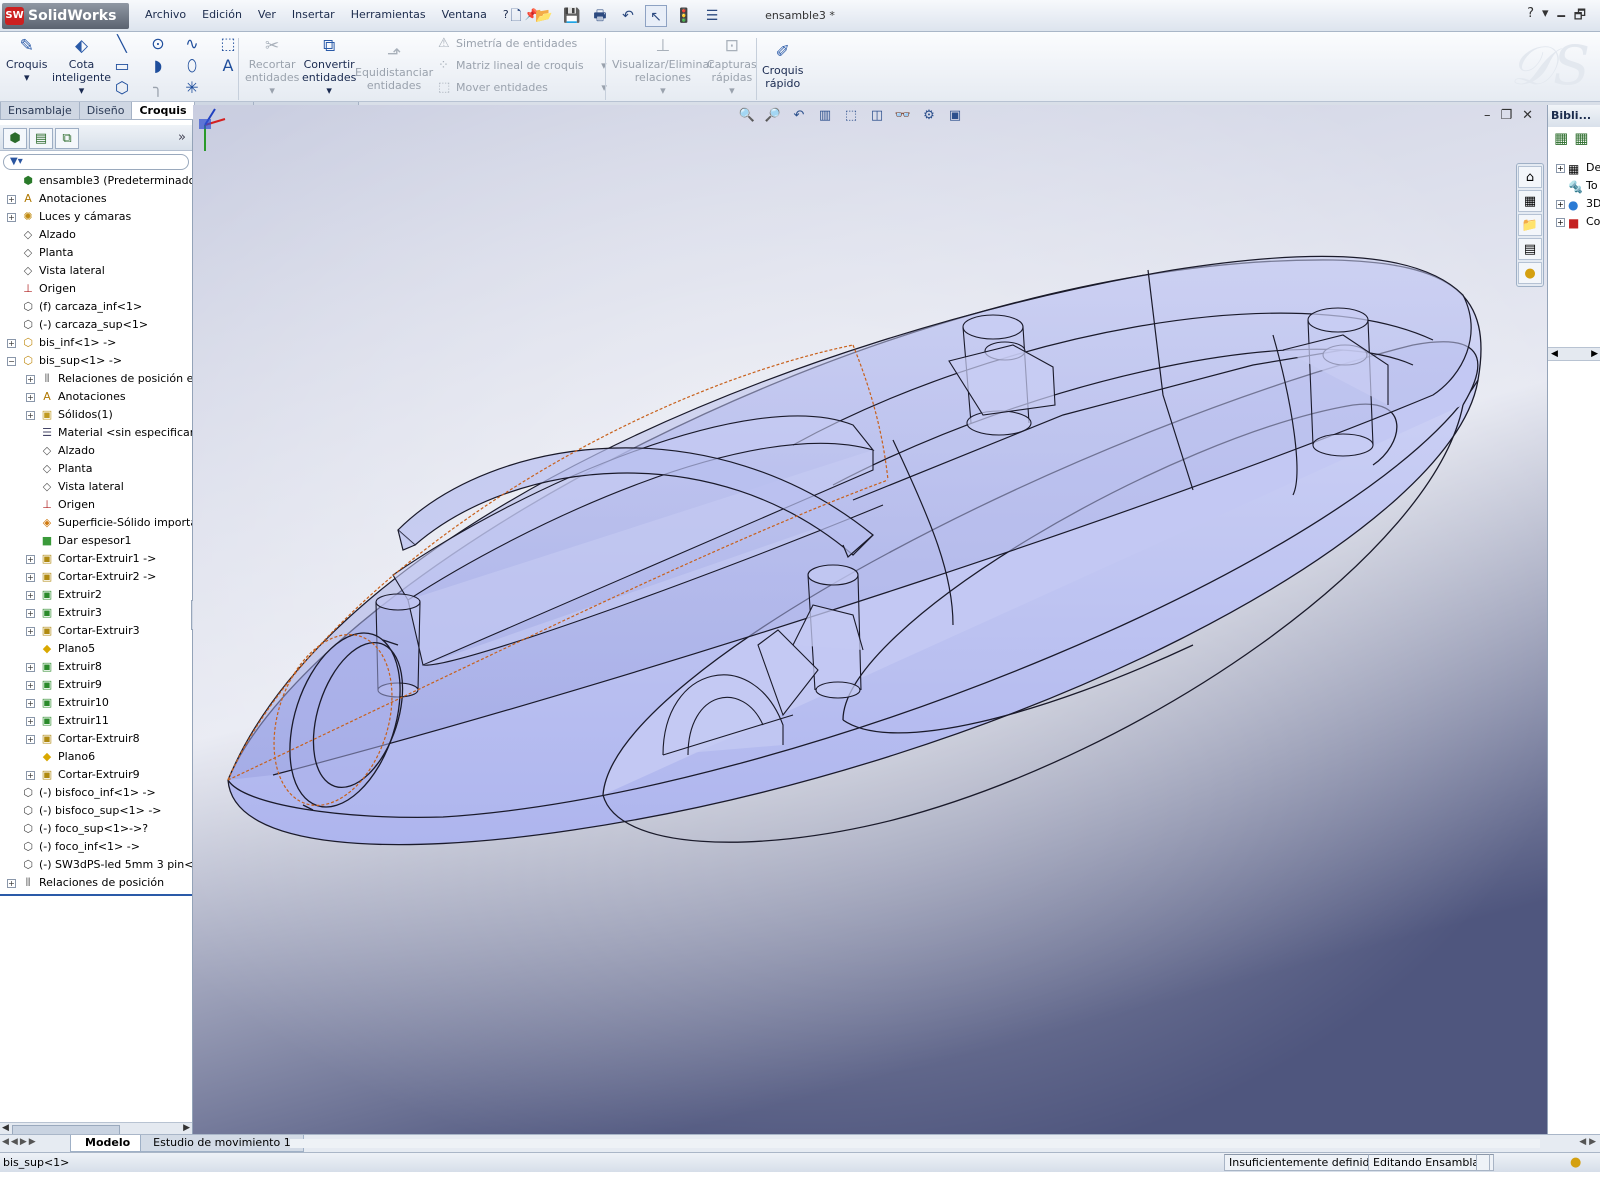 Image resolution: width=1600 pixels, height=1200 pixels. I want to click on display-style-icon: ◫, so click(877, 115).